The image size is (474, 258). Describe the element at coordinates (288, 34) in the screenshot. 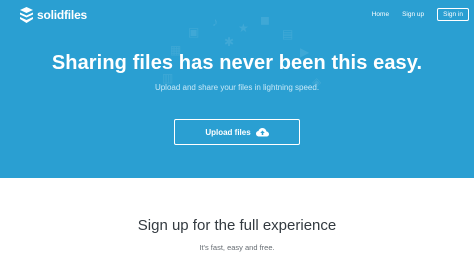

I see `folder-icon: ▤` at that location.